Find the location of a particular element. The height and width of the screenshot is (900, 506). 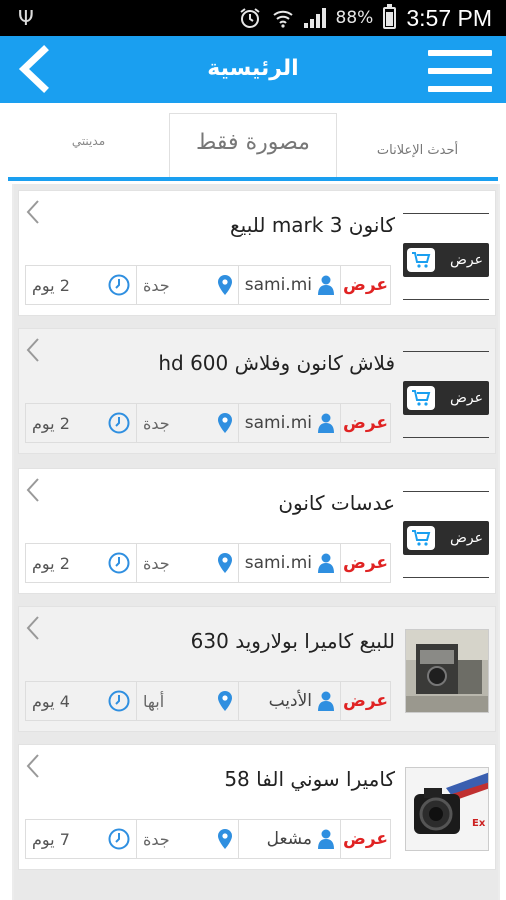

listing-title: للبيع كاميرا بولارويد 630 is located at coordinates (292, 641).